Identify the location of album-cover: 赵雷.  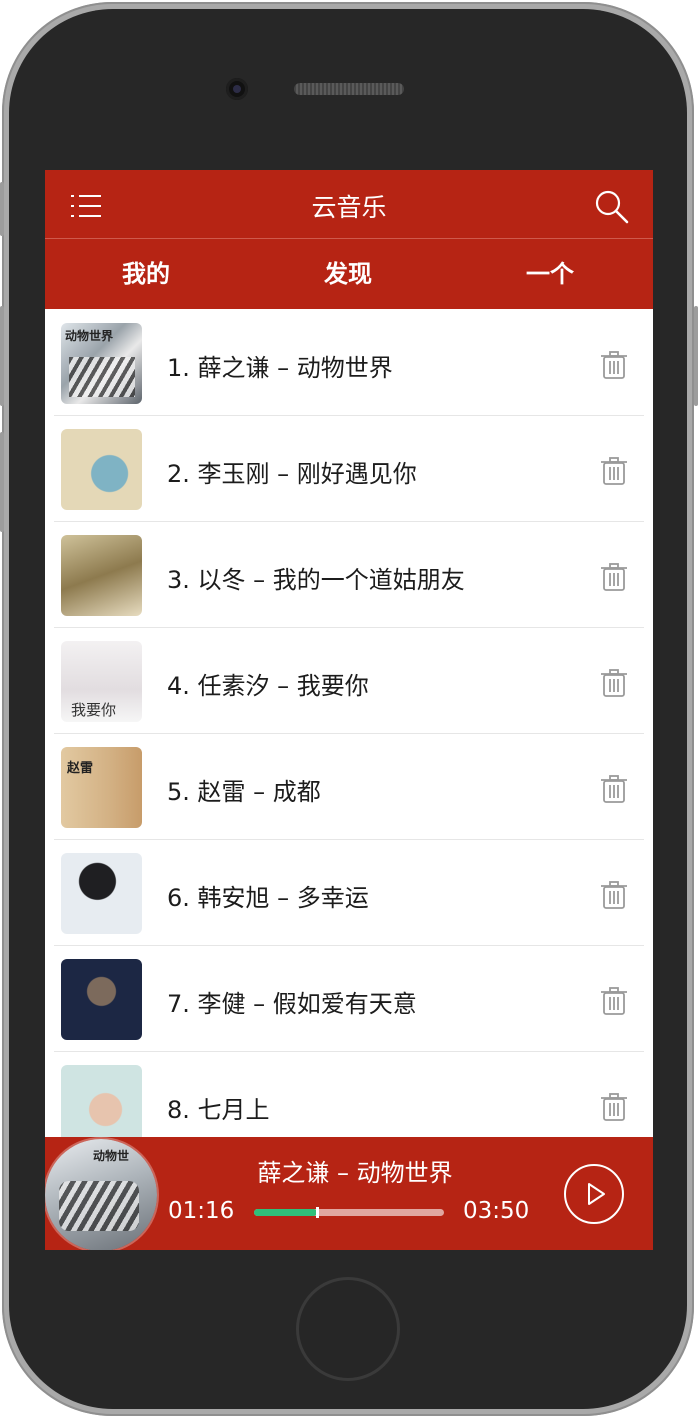
(101, 787).